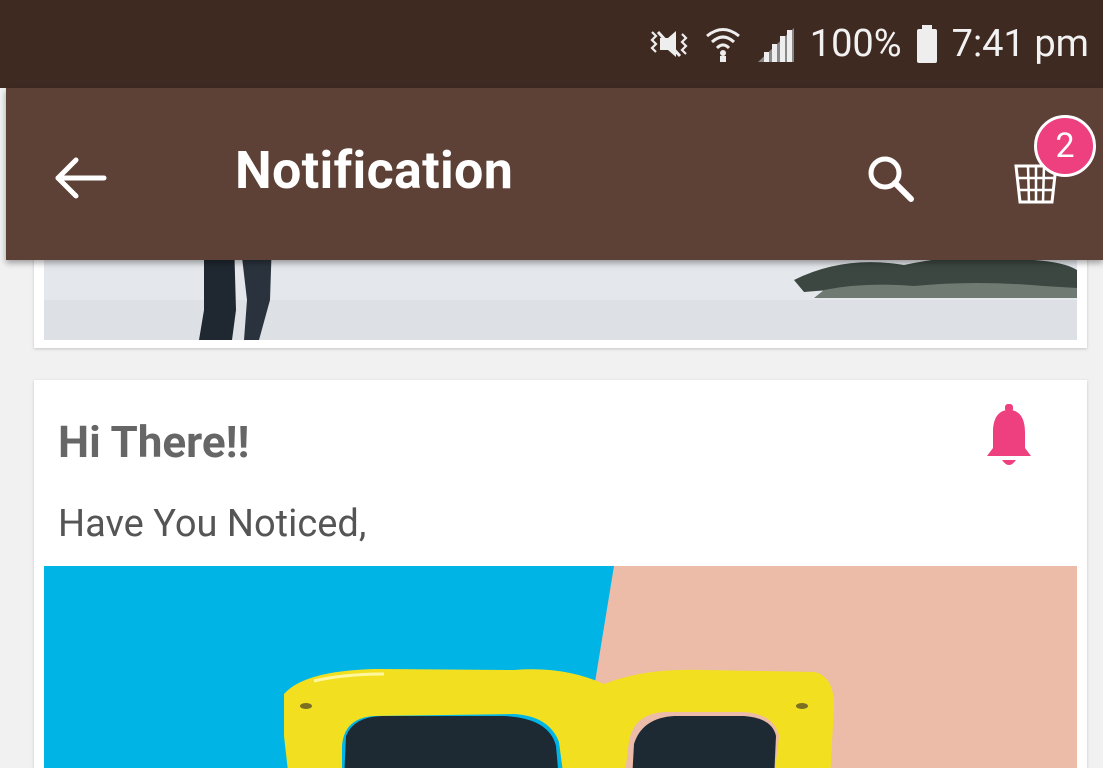 This screenshot has width=1103, height=768. Describe the element at coordinates (1020, 44) in the screenshot. I see `status-time: 7:41 pm` at that location.